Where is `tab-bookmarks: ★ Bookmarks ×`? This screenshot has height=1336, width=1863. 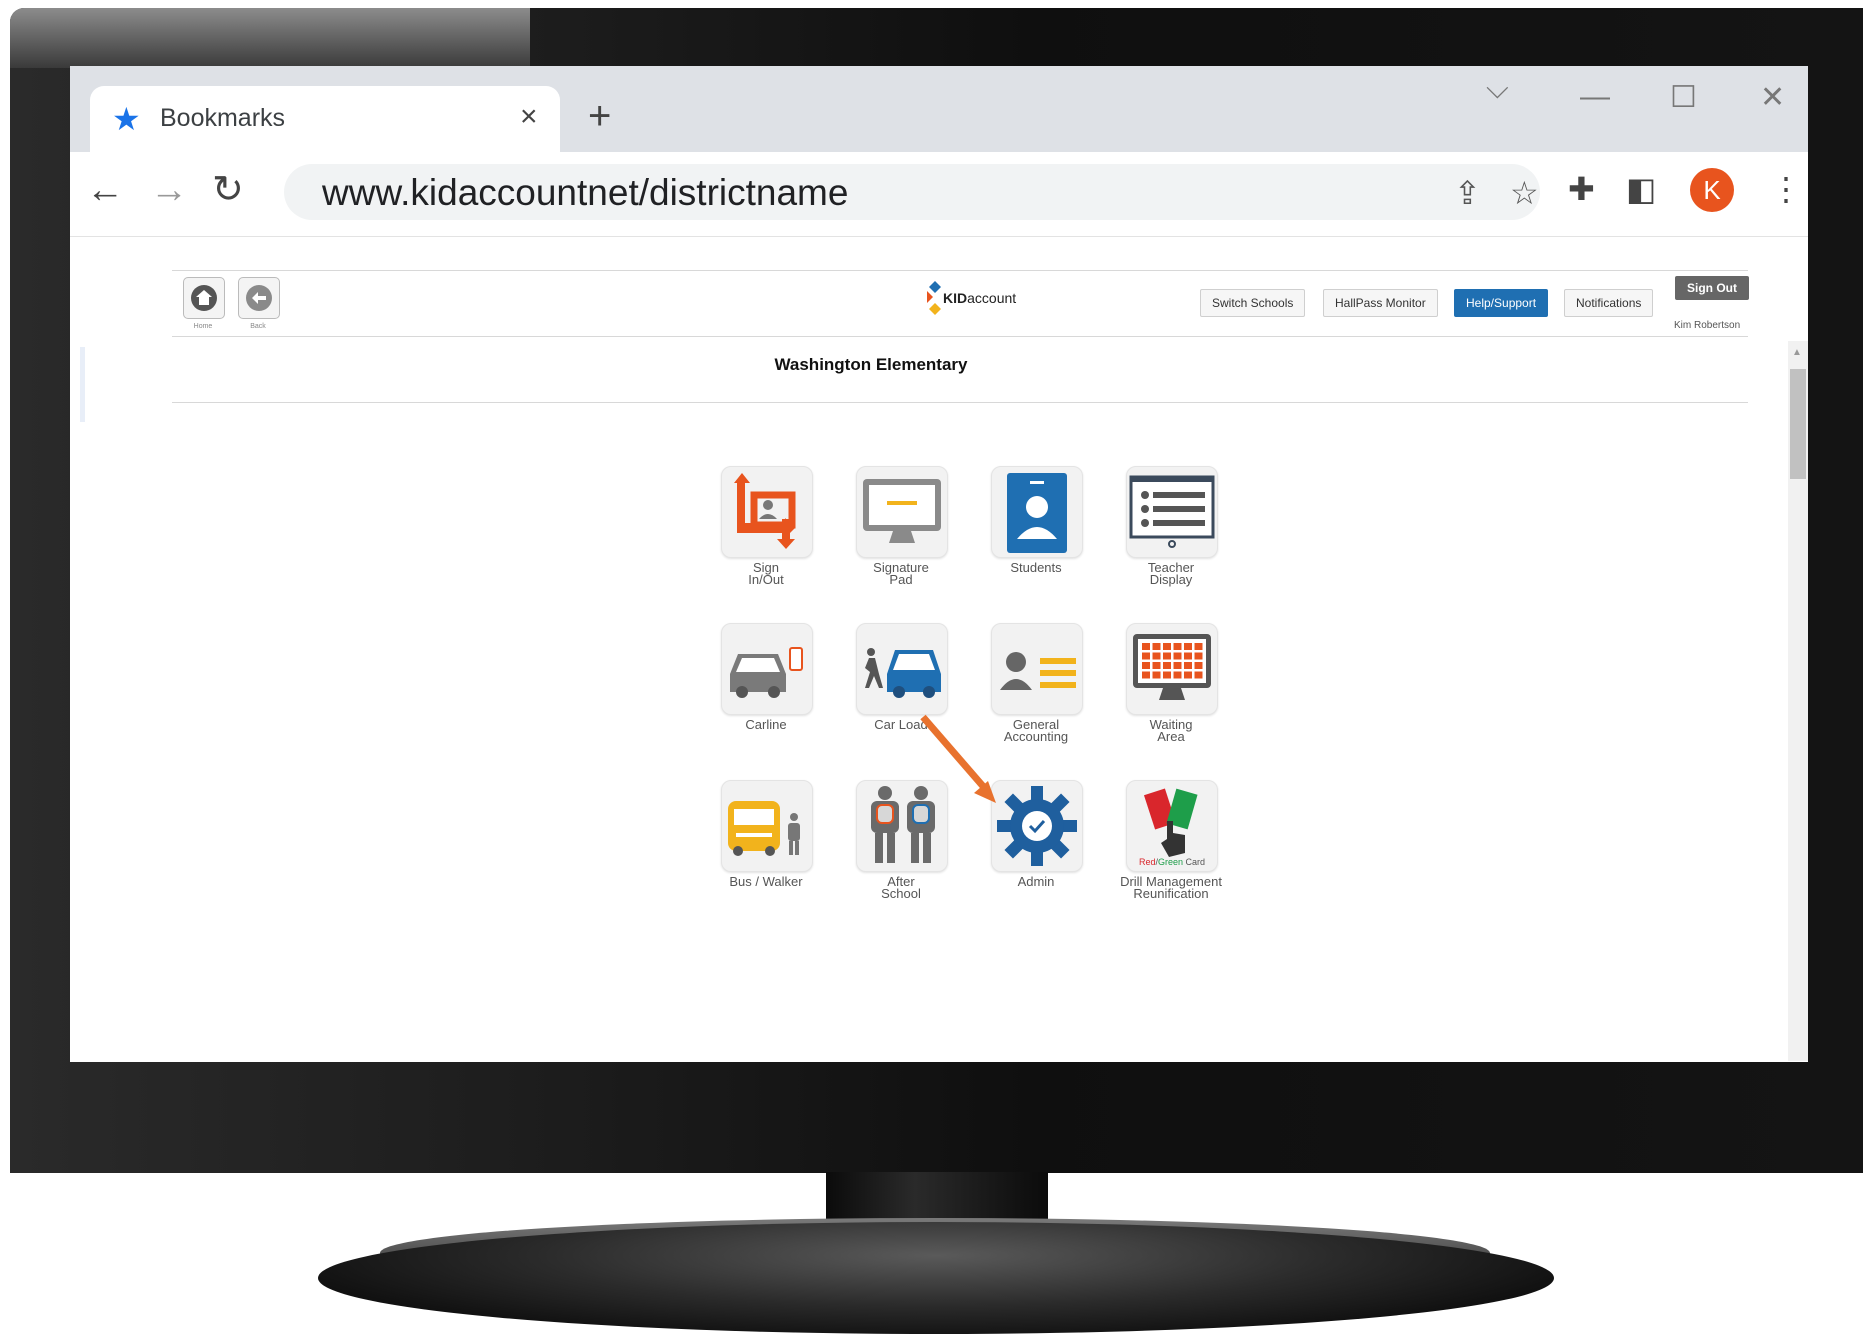
tab-bookmarks: ★ Bookmarks × is located at coordinates (325, 119).